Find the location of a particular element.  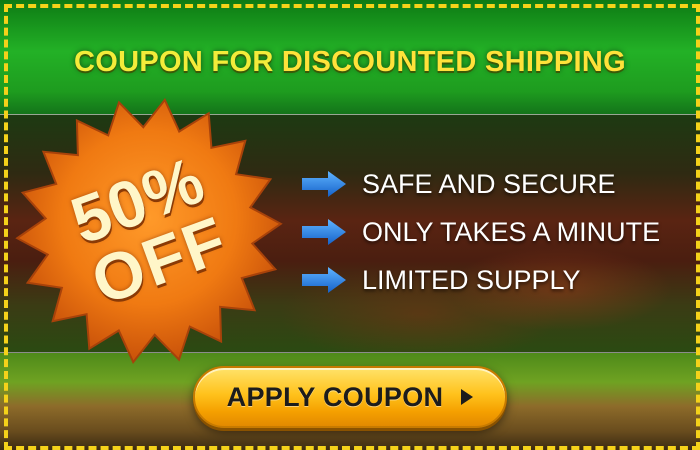

apply-coupon-button: APPLY COUPON is located at coordinates (350, 397).